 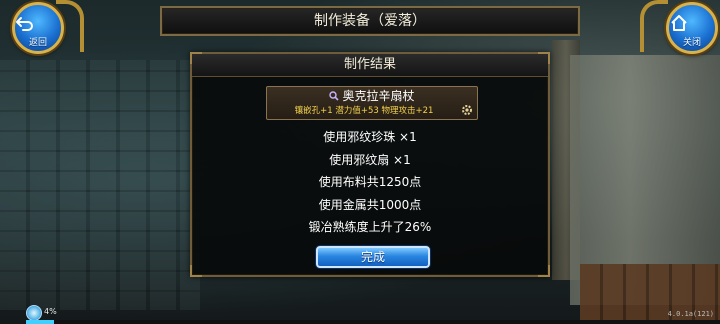 What do you see at coordinates (370, 159) in the screenshot?
I see `result-line: 使用邪纹扇 ×1` at bounding box center [370, 159].